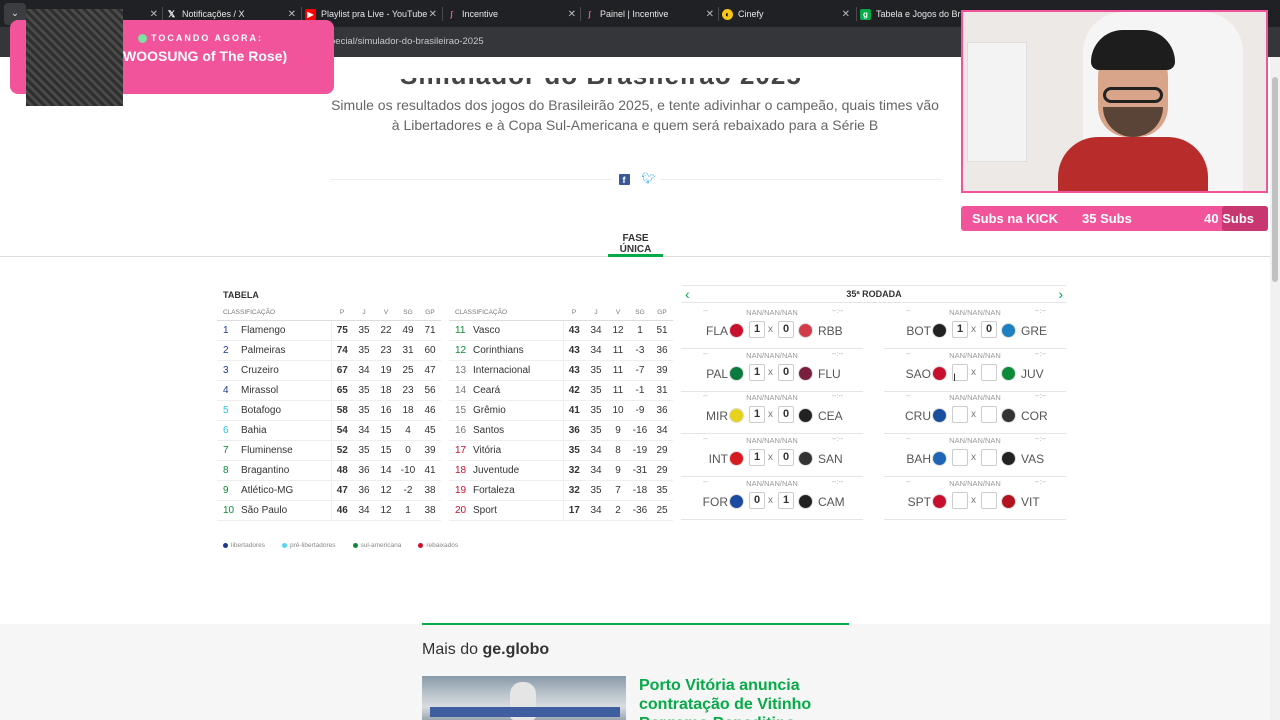  What do you see at coordinates (213, 14) in the screenshot?
I see `browser-tab-label: Notificações / X` at bounding box center [213, 14].